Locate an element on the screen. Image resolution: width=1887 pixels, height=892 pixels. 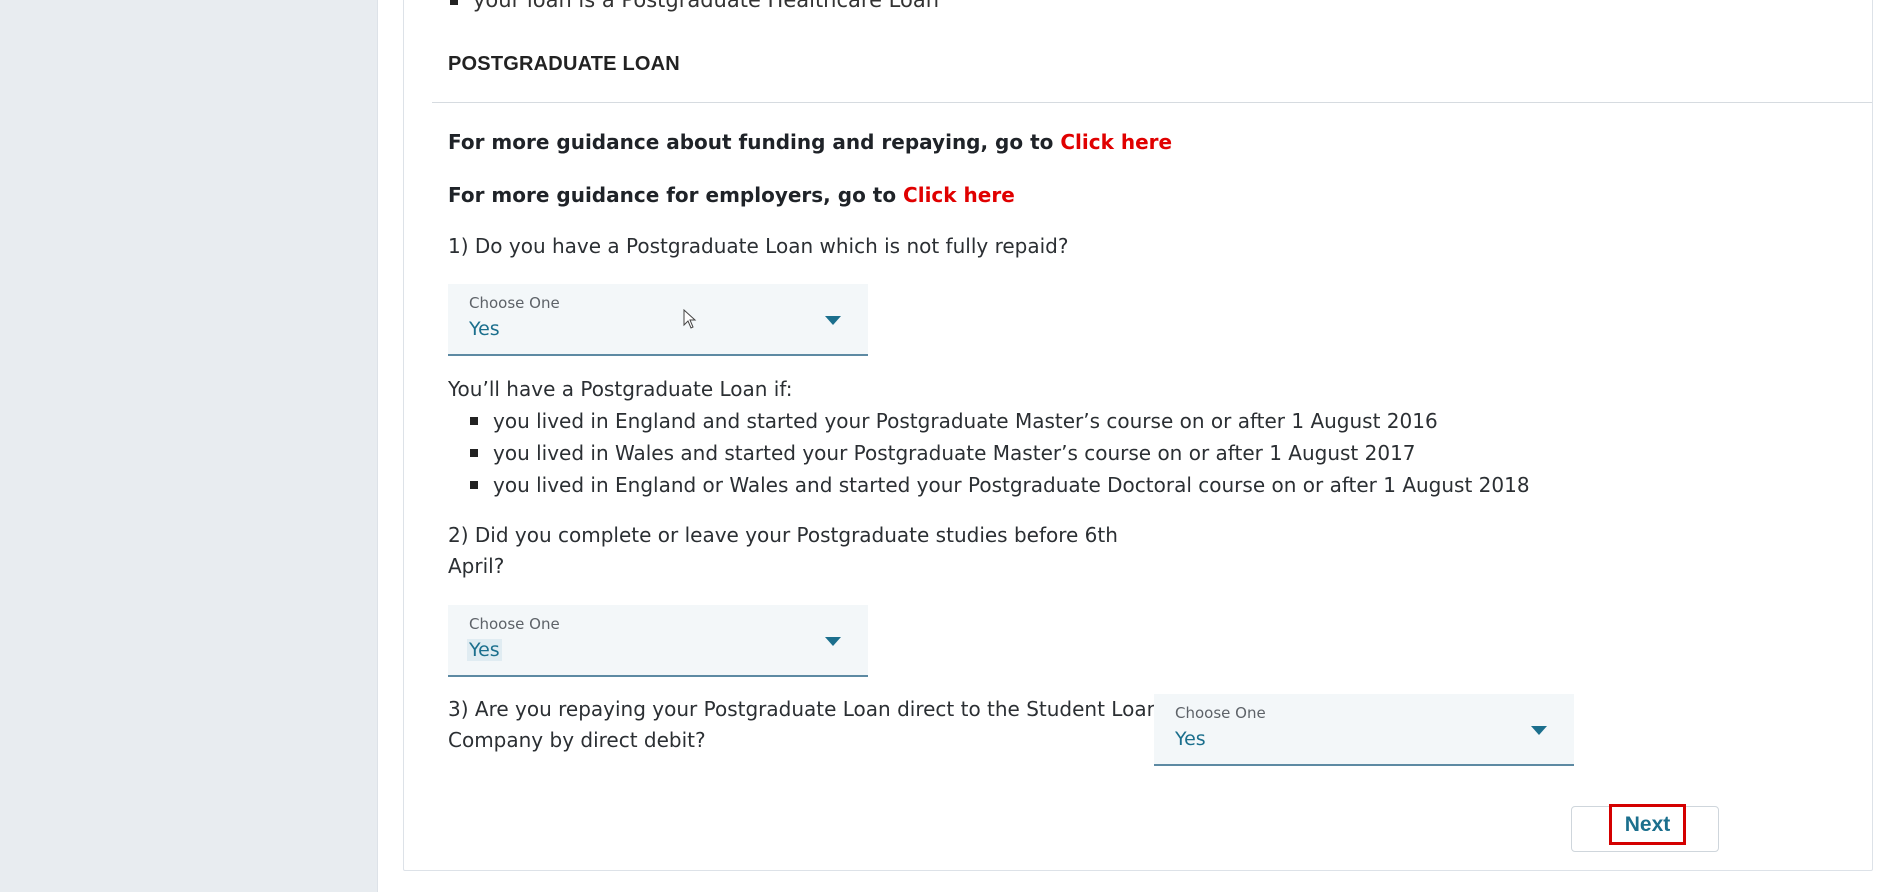
question-1-select: Choose One Yes is located at coordinates (658, 320).